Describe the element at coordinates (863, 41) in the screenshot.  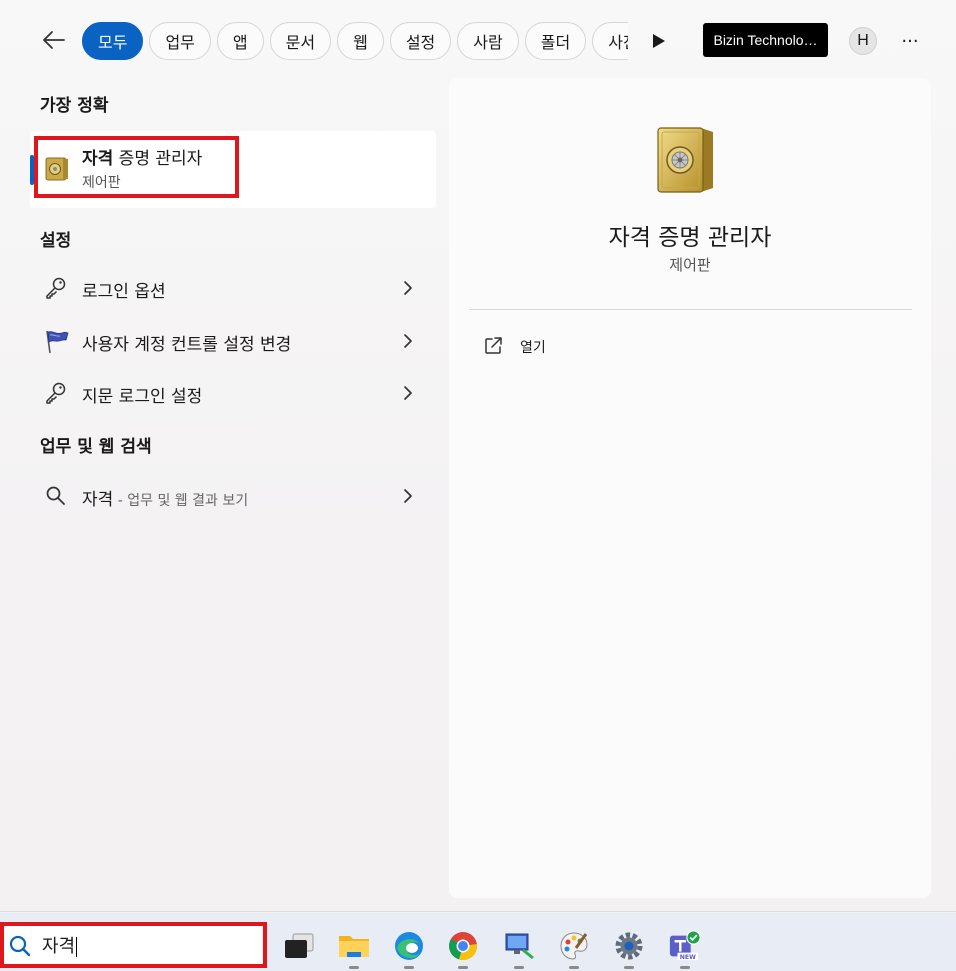
I see `avatar: H` at that location.